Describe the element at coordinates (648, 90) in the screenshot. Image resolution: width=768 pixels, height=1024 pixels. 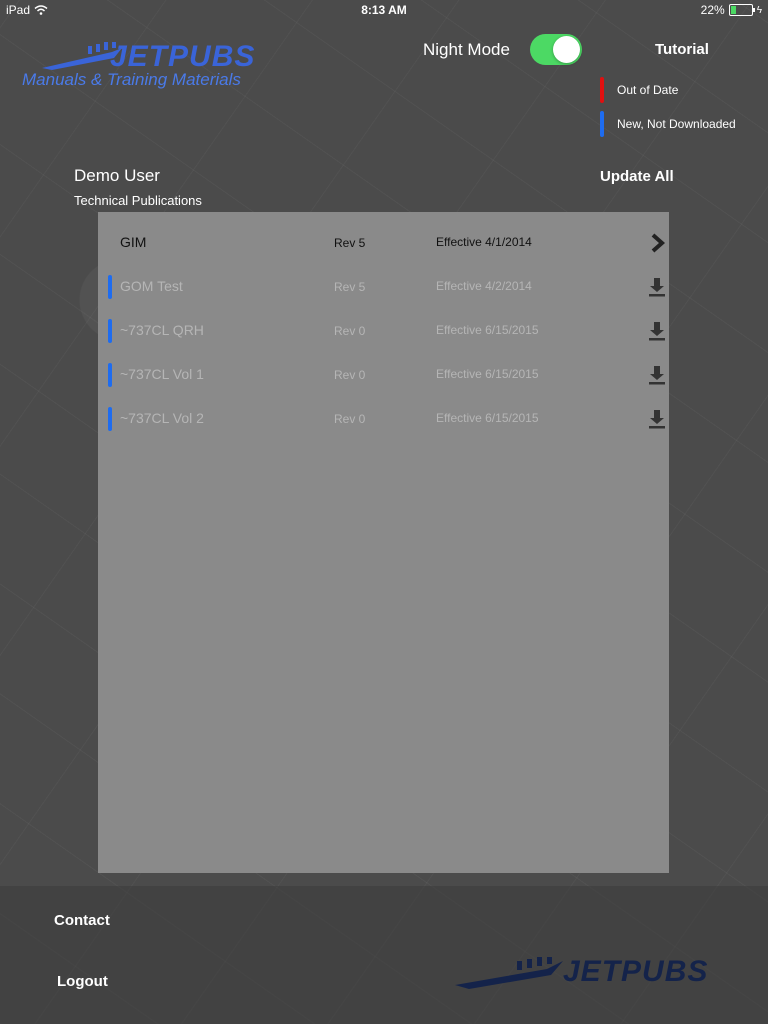
I see `legend-label: Out of Date` at that location.